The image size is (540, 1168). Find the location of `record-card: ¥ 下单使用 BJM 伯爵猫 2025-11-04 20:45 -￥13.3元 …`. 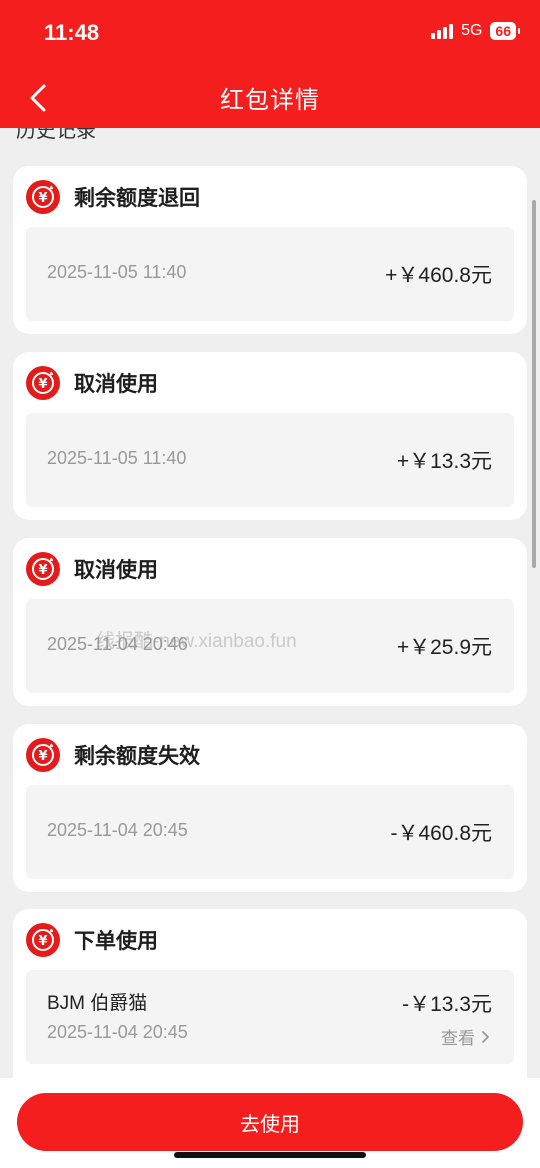

record-card: ¥ 下单使用 BJM 伯爵猫 2025-11-04 20:45 -￥13.3元 … is located at coordinates (270, 993).